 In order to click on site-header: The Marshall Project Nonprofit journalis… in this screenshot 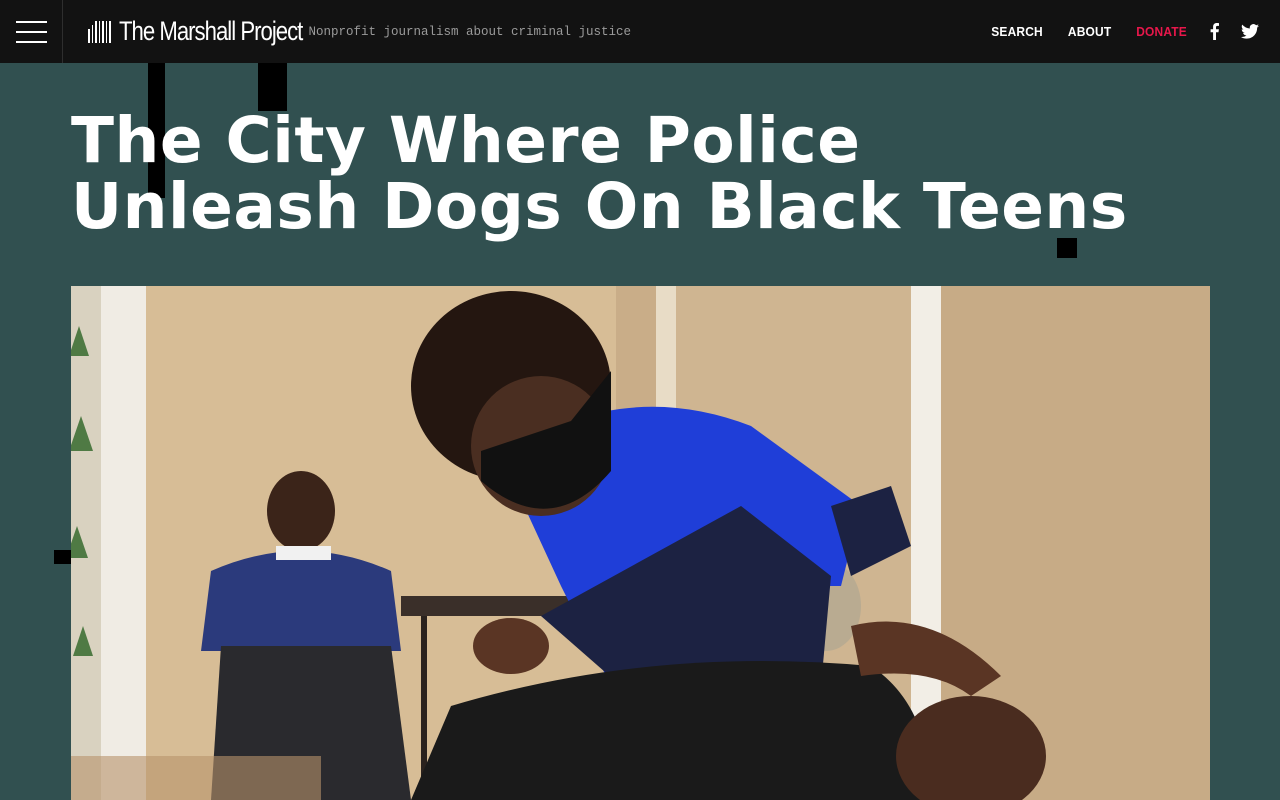, I will do `click(640, 31)`.